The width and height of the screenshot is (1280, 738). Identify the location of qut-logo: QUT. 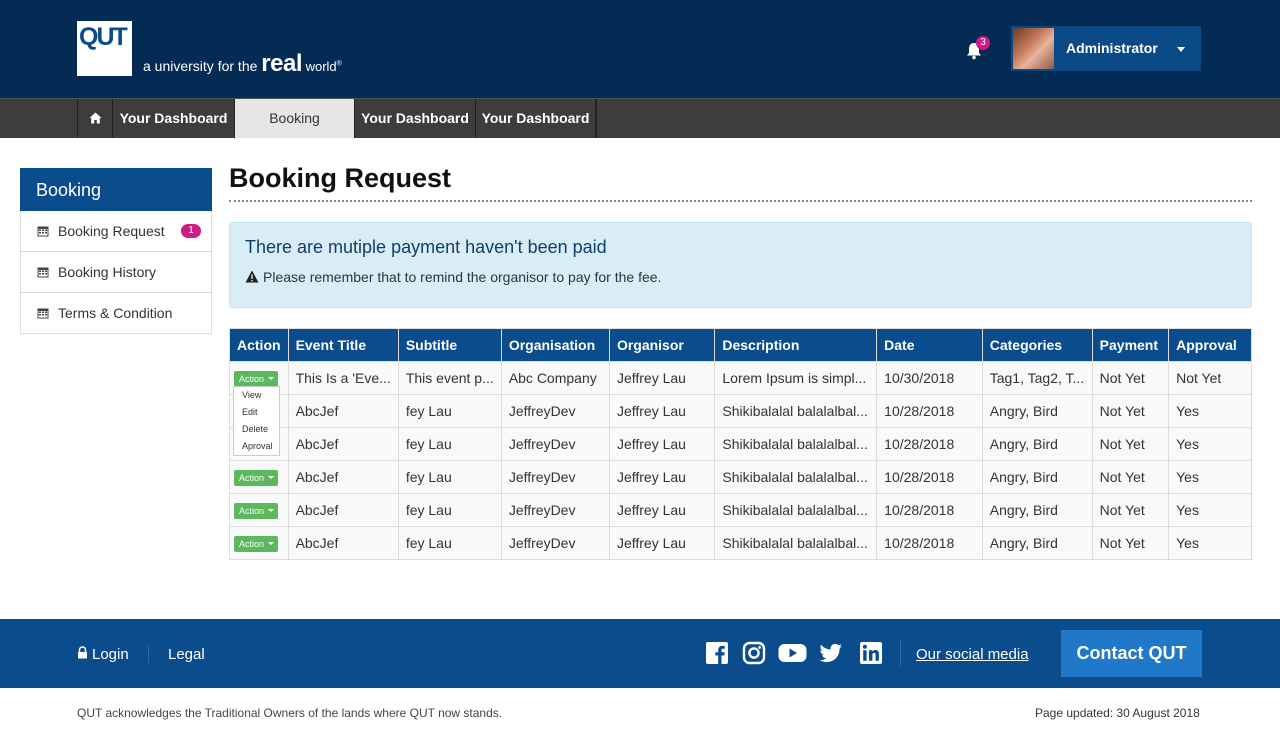
(104, 48).